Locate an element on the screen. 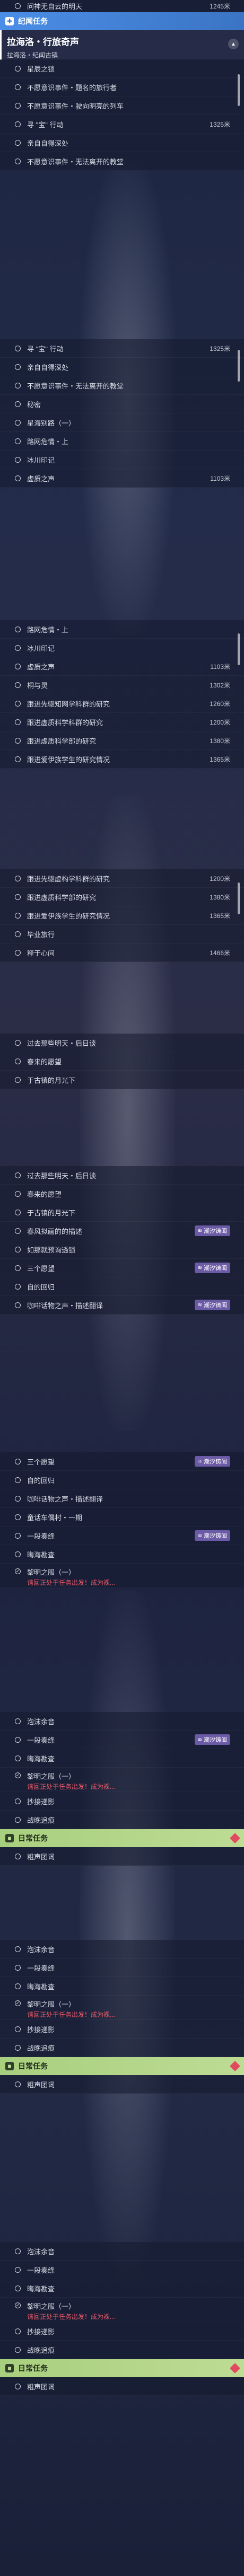  list-item: 释于心间 1466米 is located at coordinates (122, 952).